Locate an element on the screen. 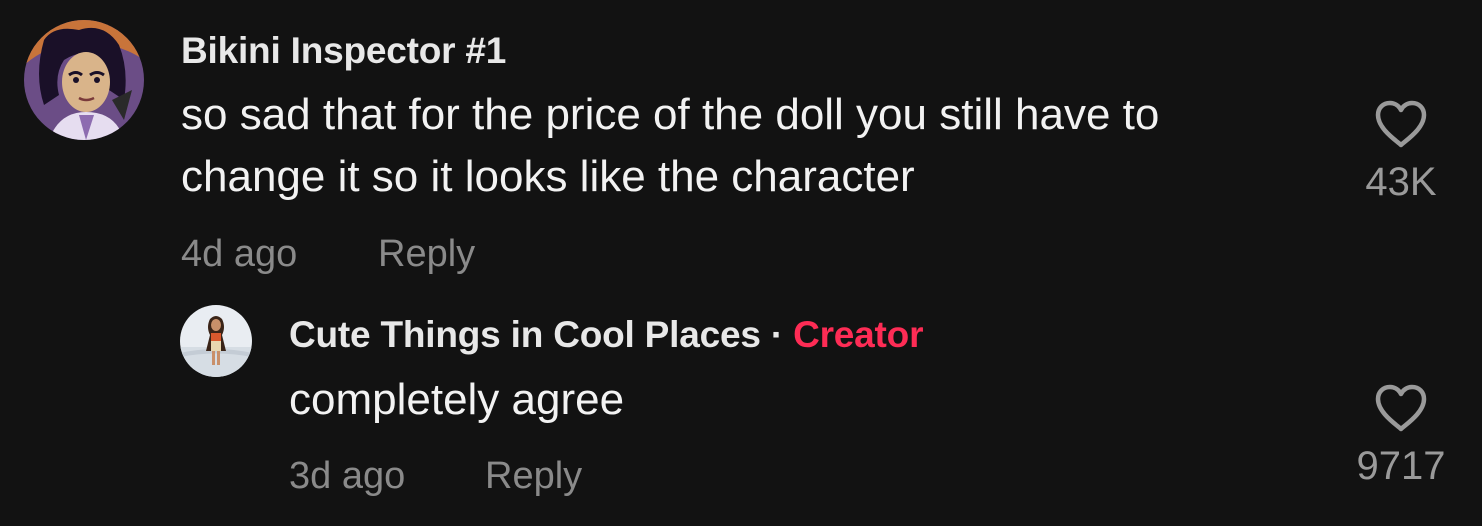 This screenshot has width=1482, height=526. cartoon-avatar-icon is located at coordinates (84, 80).